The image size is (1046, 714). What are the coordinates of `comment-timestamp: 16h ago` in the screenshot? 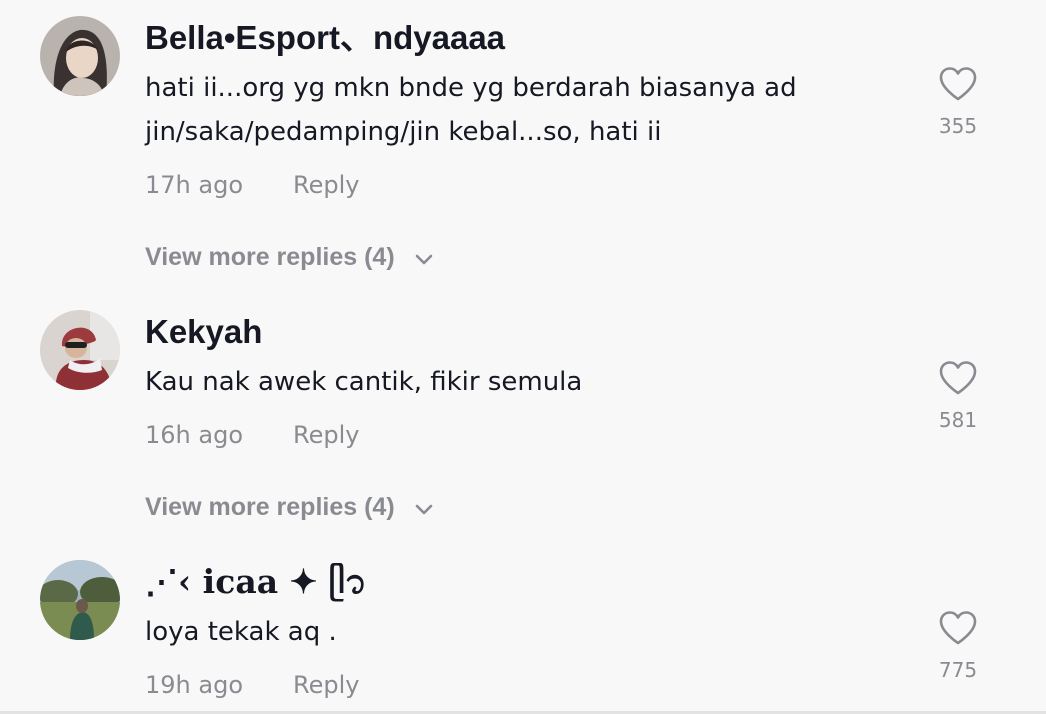 It's located at (194, 435).